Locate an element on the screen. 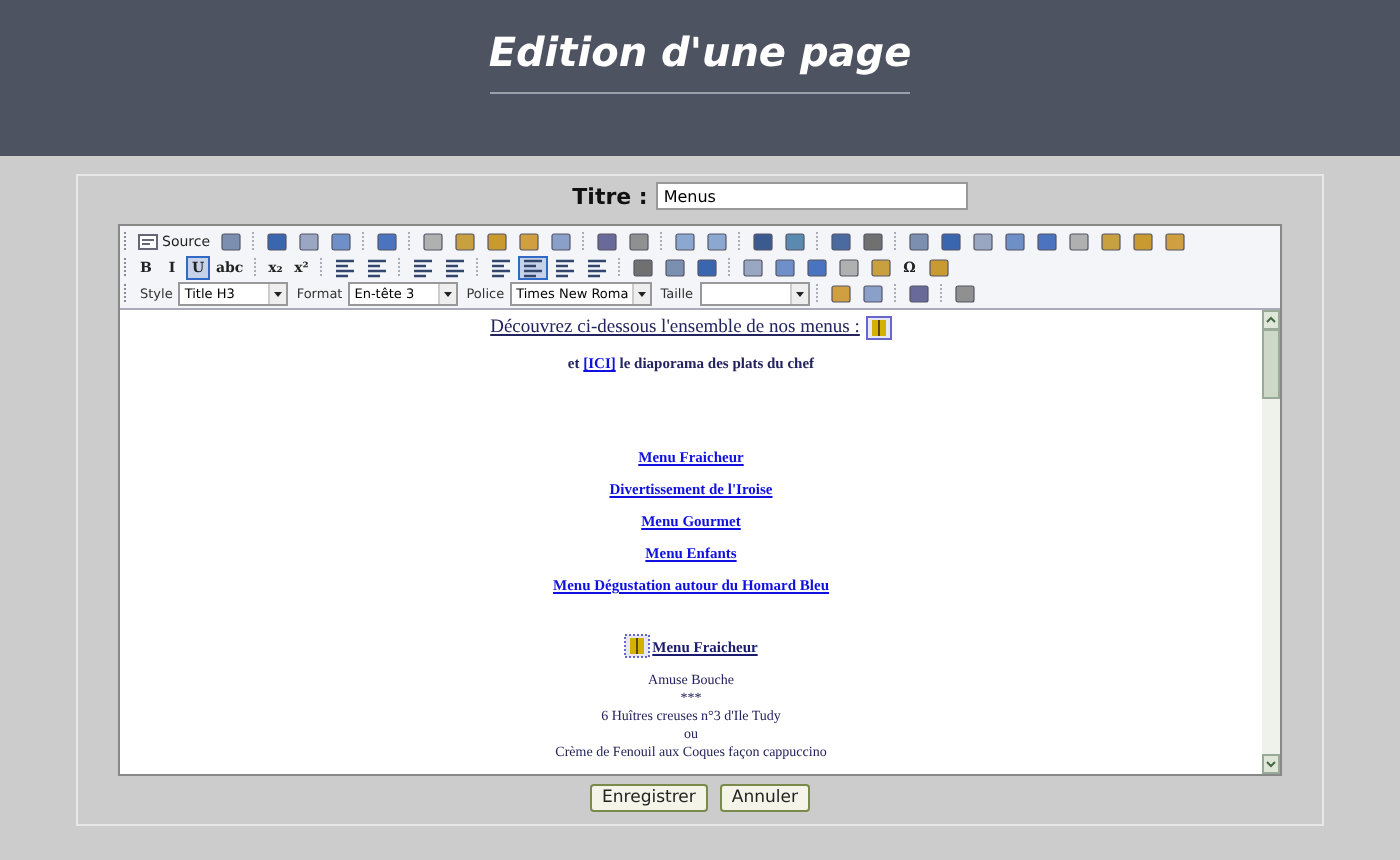 The height and width of the screenshot is (860, 1400). align-center-icon is located at coordinates (532, 267).